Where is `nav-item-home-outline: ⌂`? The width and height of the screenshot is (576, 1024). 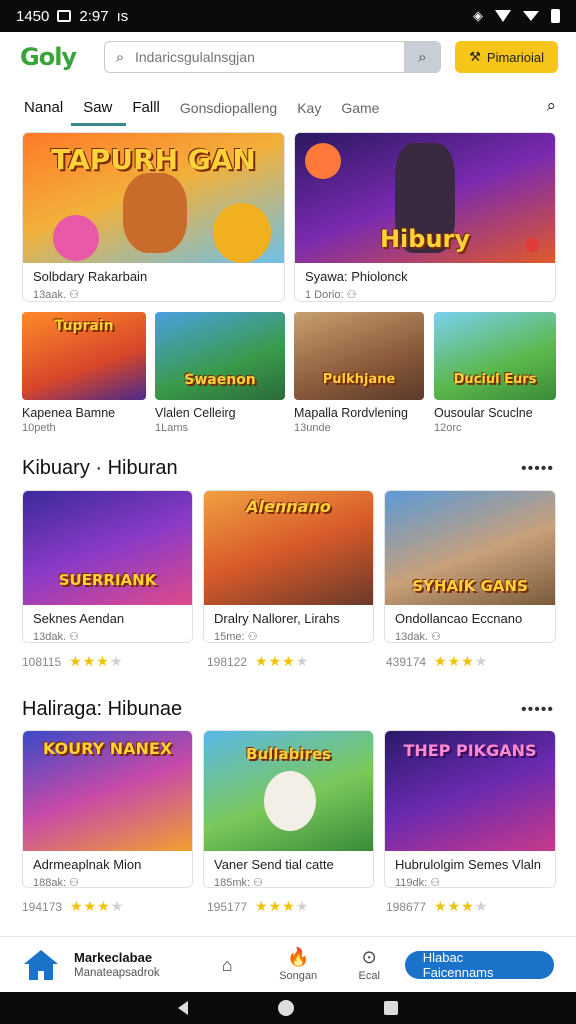
nav-item-home-outline: ⌂ is located at coordinates (227, 965).